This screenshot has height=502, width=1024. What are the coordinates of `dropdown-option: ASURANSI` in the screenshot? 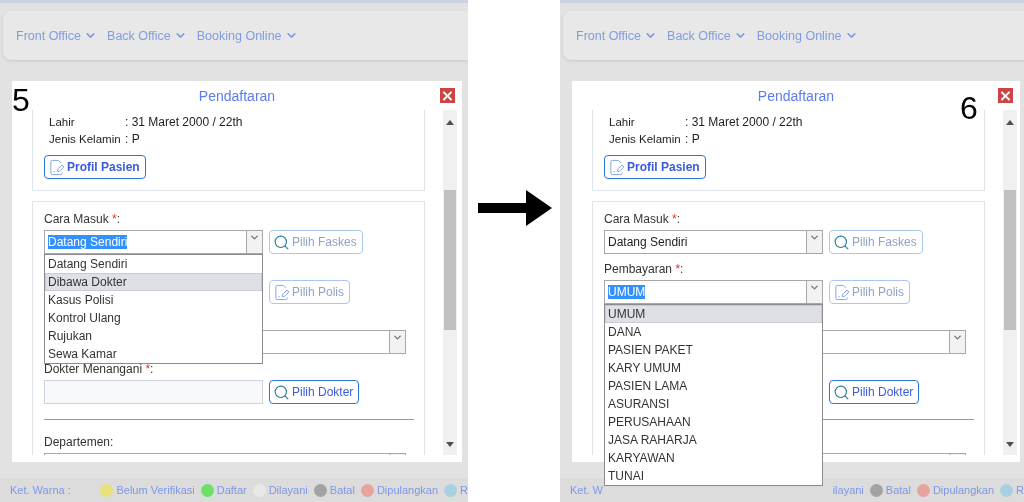 It's located at (713, 404).